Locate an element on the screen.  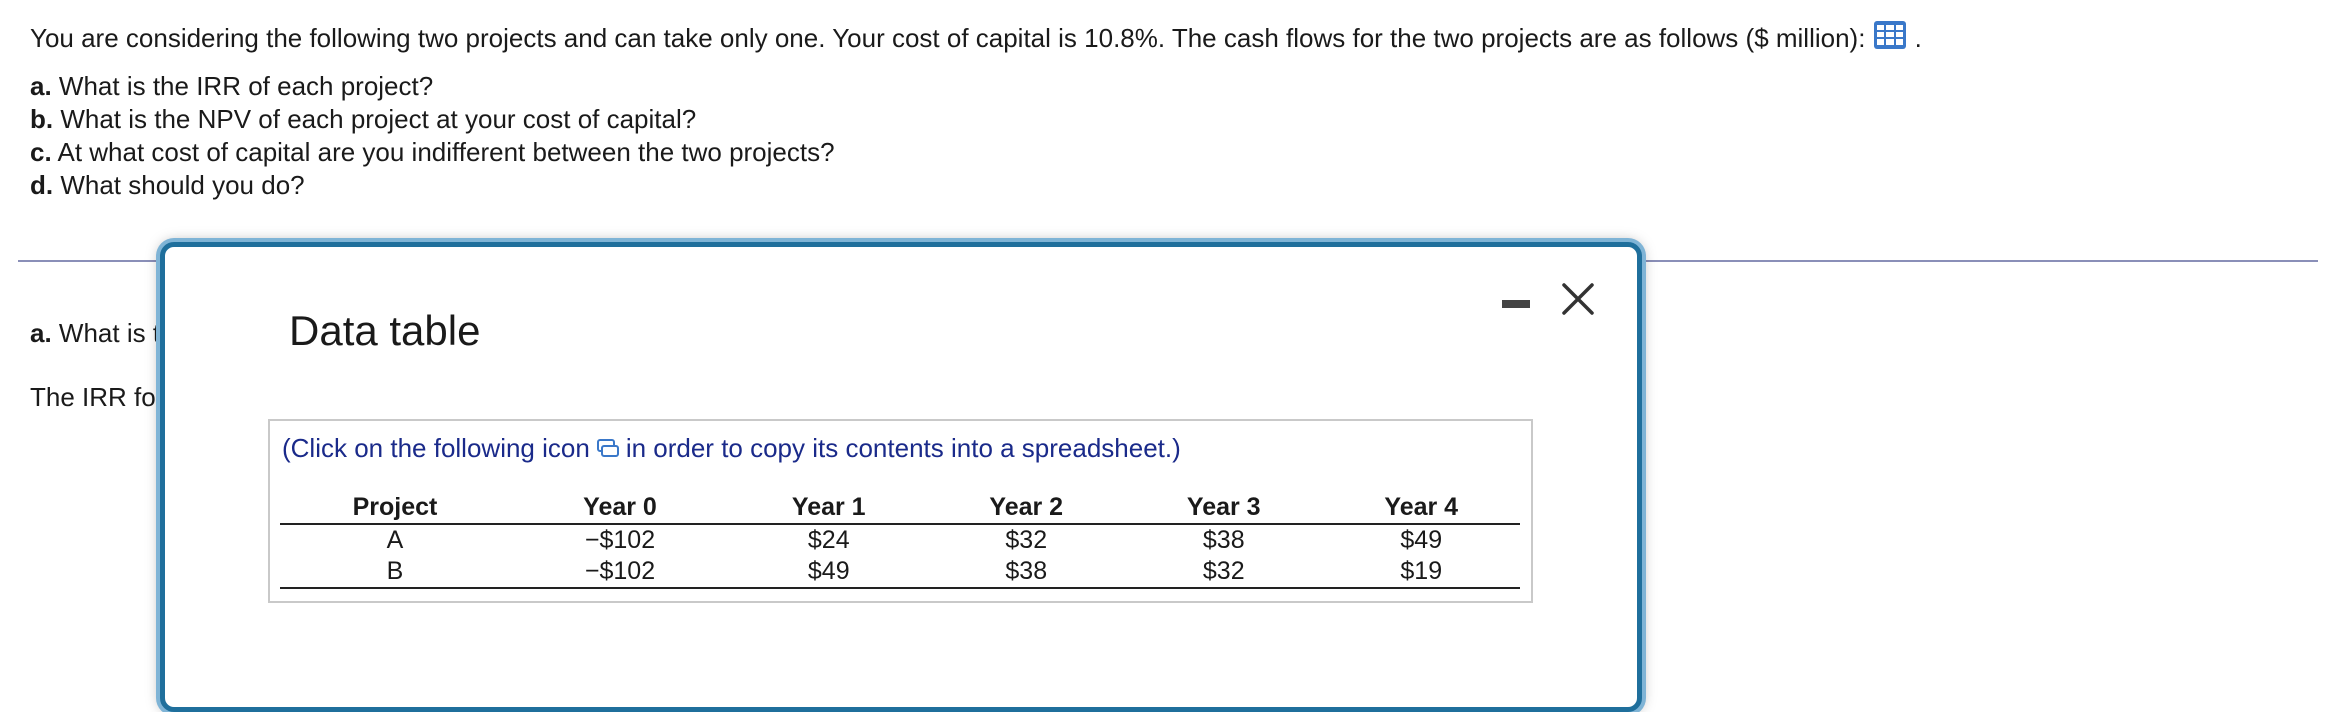
part-letter: c. is located at coordinates (41, 152).